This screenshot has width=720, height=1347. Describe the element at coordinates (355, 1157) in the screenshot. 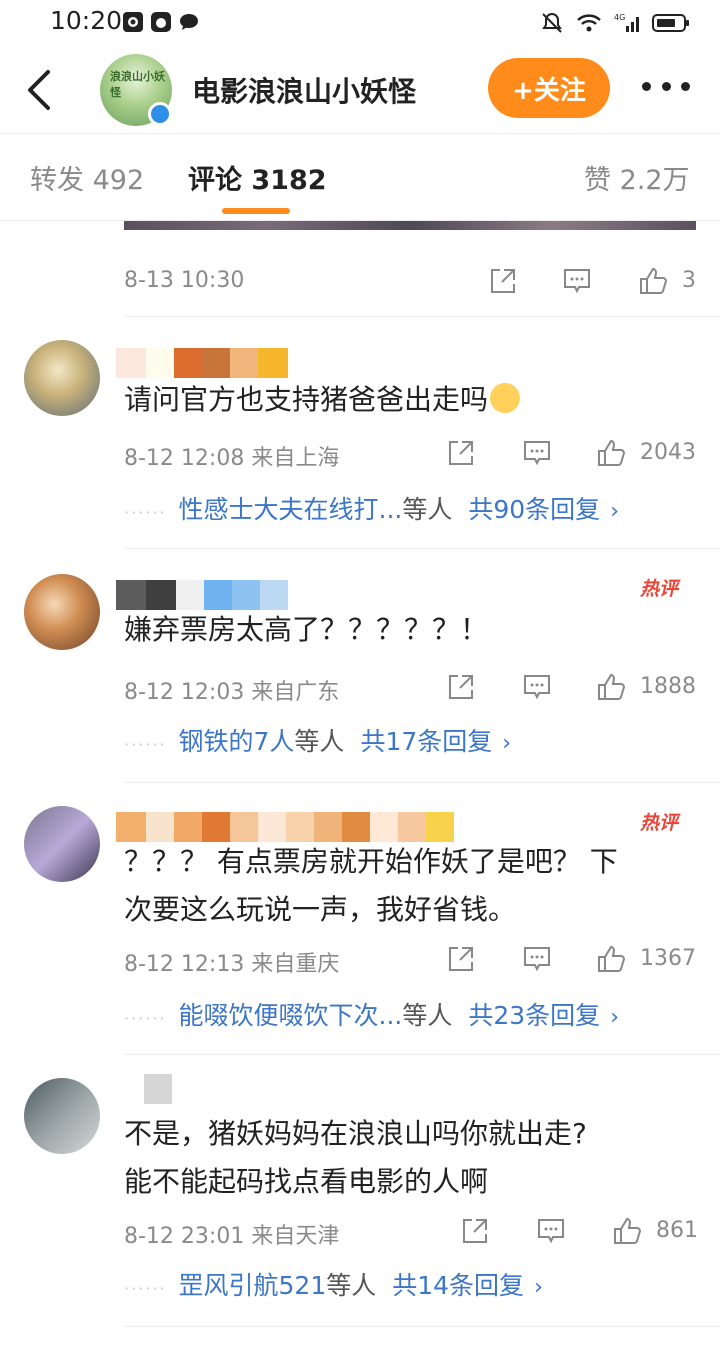

I see `comment-text: 不是，猪妖妈妈在浪浪山吗你就出走? 能不能起码找点看电影的人啊` at that location.